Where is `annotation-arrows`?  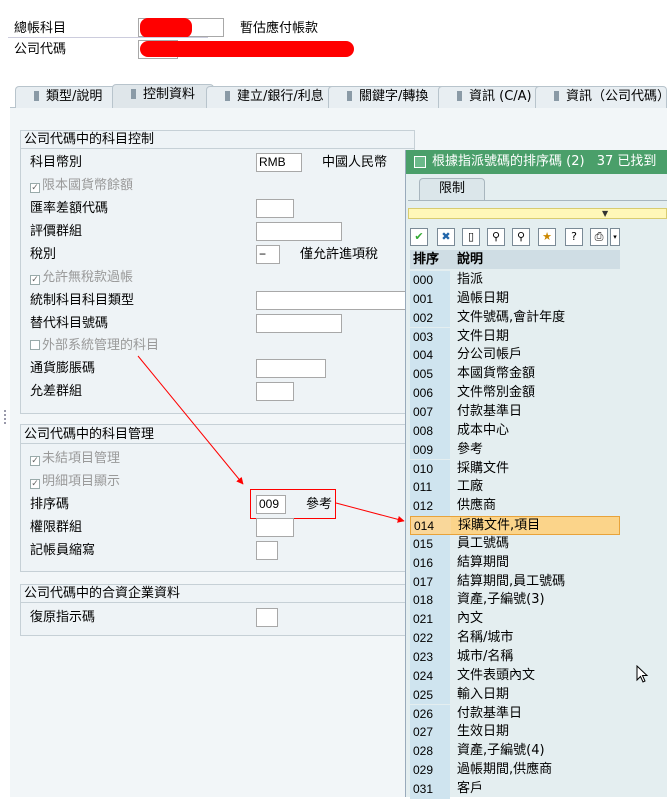 annotation-arrows is located at coordinates (271, 439).